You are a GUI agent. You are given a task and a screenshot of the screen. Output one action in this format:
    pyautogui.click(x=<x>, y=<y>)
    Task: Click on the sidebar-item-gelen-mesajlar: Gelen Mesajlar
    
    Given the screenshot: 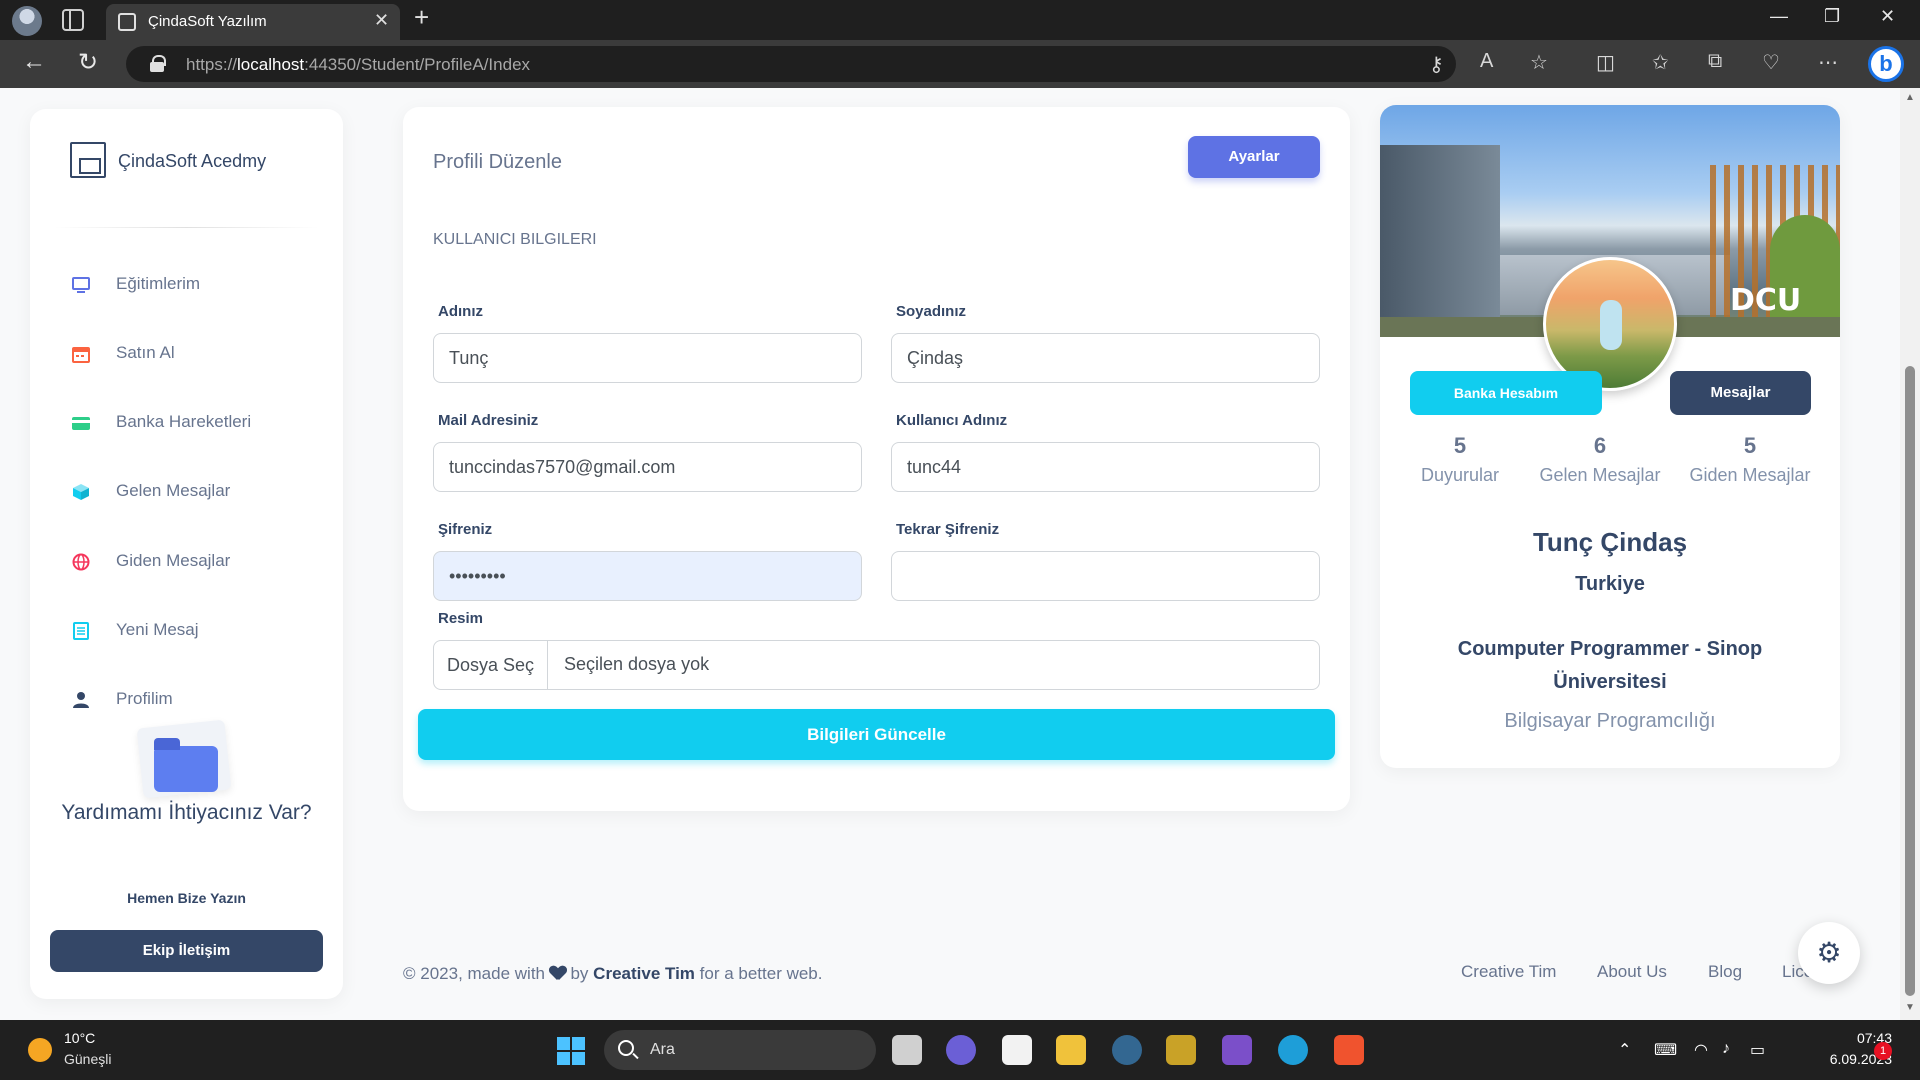 What is the action you would take?
    pyautogui.click(x=190, y=492)
    